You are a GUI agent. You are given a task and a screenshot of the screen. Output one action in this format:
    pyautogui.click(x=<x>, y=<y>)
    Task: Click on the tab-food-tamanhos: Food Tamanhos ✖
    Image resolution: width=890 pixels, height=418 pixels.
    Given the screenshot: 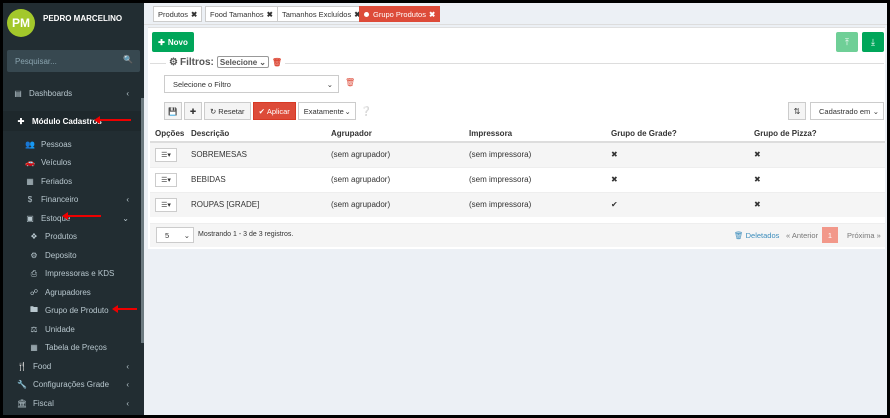 What is the action you would take?
    pyautogui.click(x=241, y=14)
    